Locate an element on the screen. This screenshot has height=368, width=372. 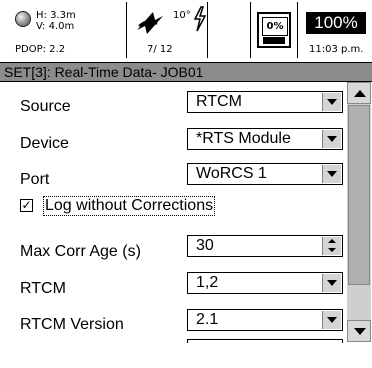
rtcm-label: RTCM is located at coordinates (43, 288).